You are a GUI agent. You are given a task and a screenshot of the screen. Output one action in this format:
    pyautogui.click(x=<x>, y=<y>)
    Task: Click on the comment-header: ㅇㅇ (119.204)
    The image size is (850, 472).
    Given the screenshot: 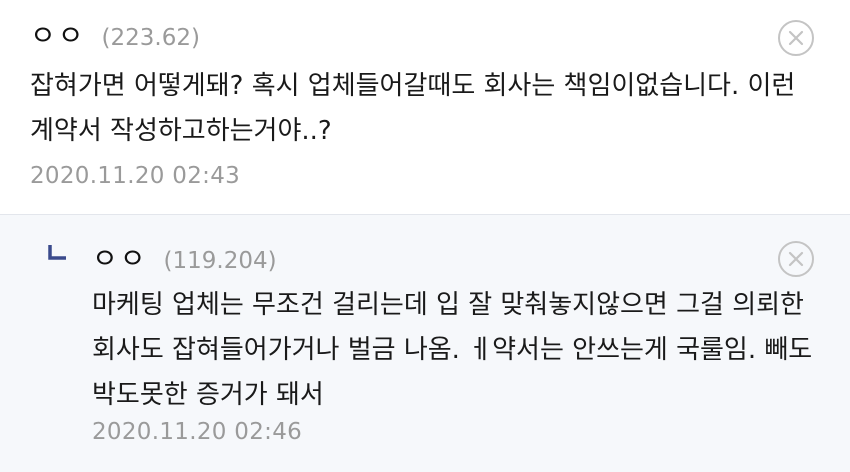 What is the action you would take?
    pyautogui.click(x=184, y=257)
    